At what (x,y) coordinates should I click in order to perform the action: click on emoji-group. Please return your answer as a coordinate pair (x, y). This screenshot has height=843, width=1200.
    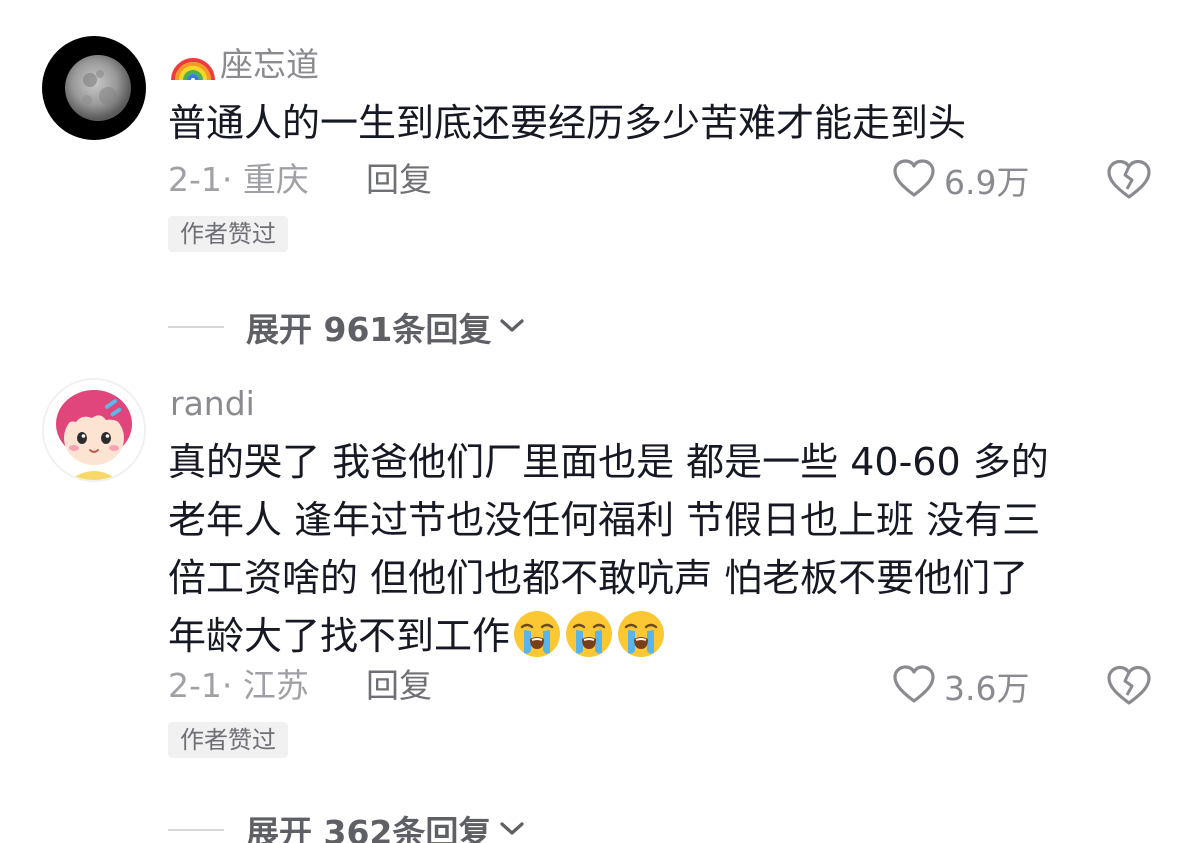
    Looking at the image, I should click on (590, 642).